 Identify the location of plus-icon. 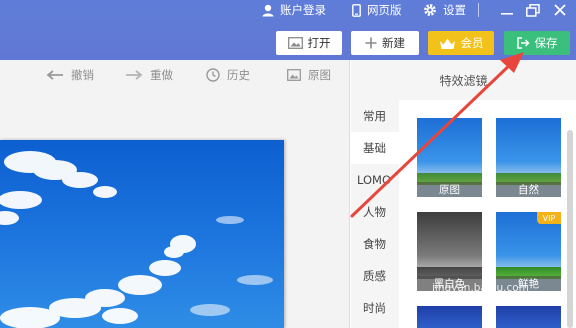
(371, 43).